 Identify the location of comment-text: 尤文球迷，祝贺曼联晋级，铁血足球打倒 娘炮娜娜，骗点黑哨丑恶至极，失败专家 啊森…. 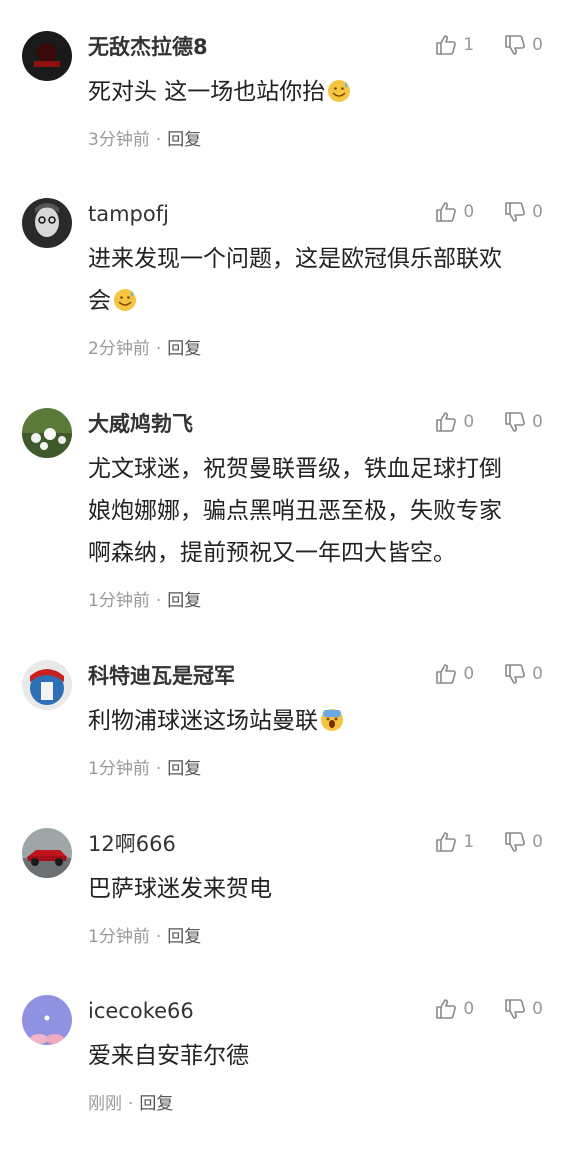
(295, 511).